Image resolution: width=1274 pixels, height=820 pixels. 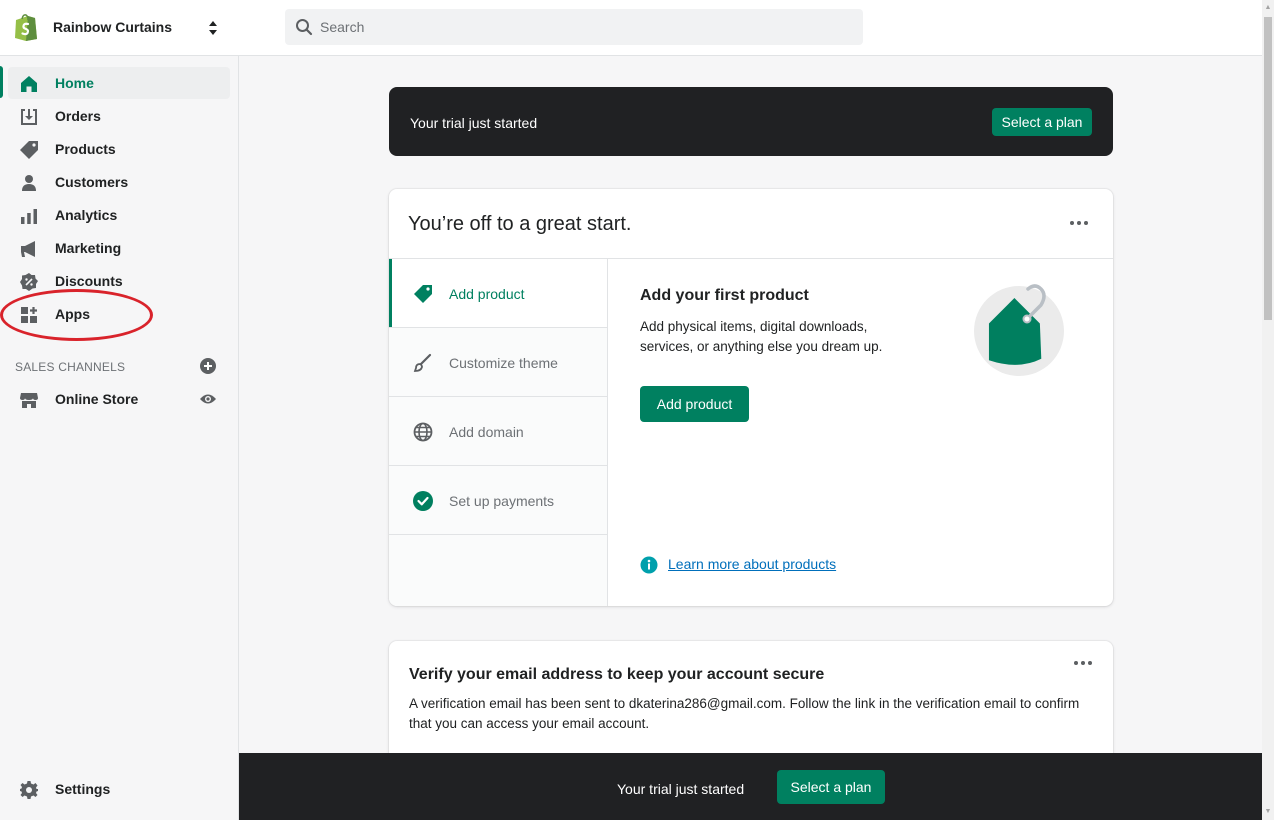 I want to click on search-bar, so click(x=574, y=27).